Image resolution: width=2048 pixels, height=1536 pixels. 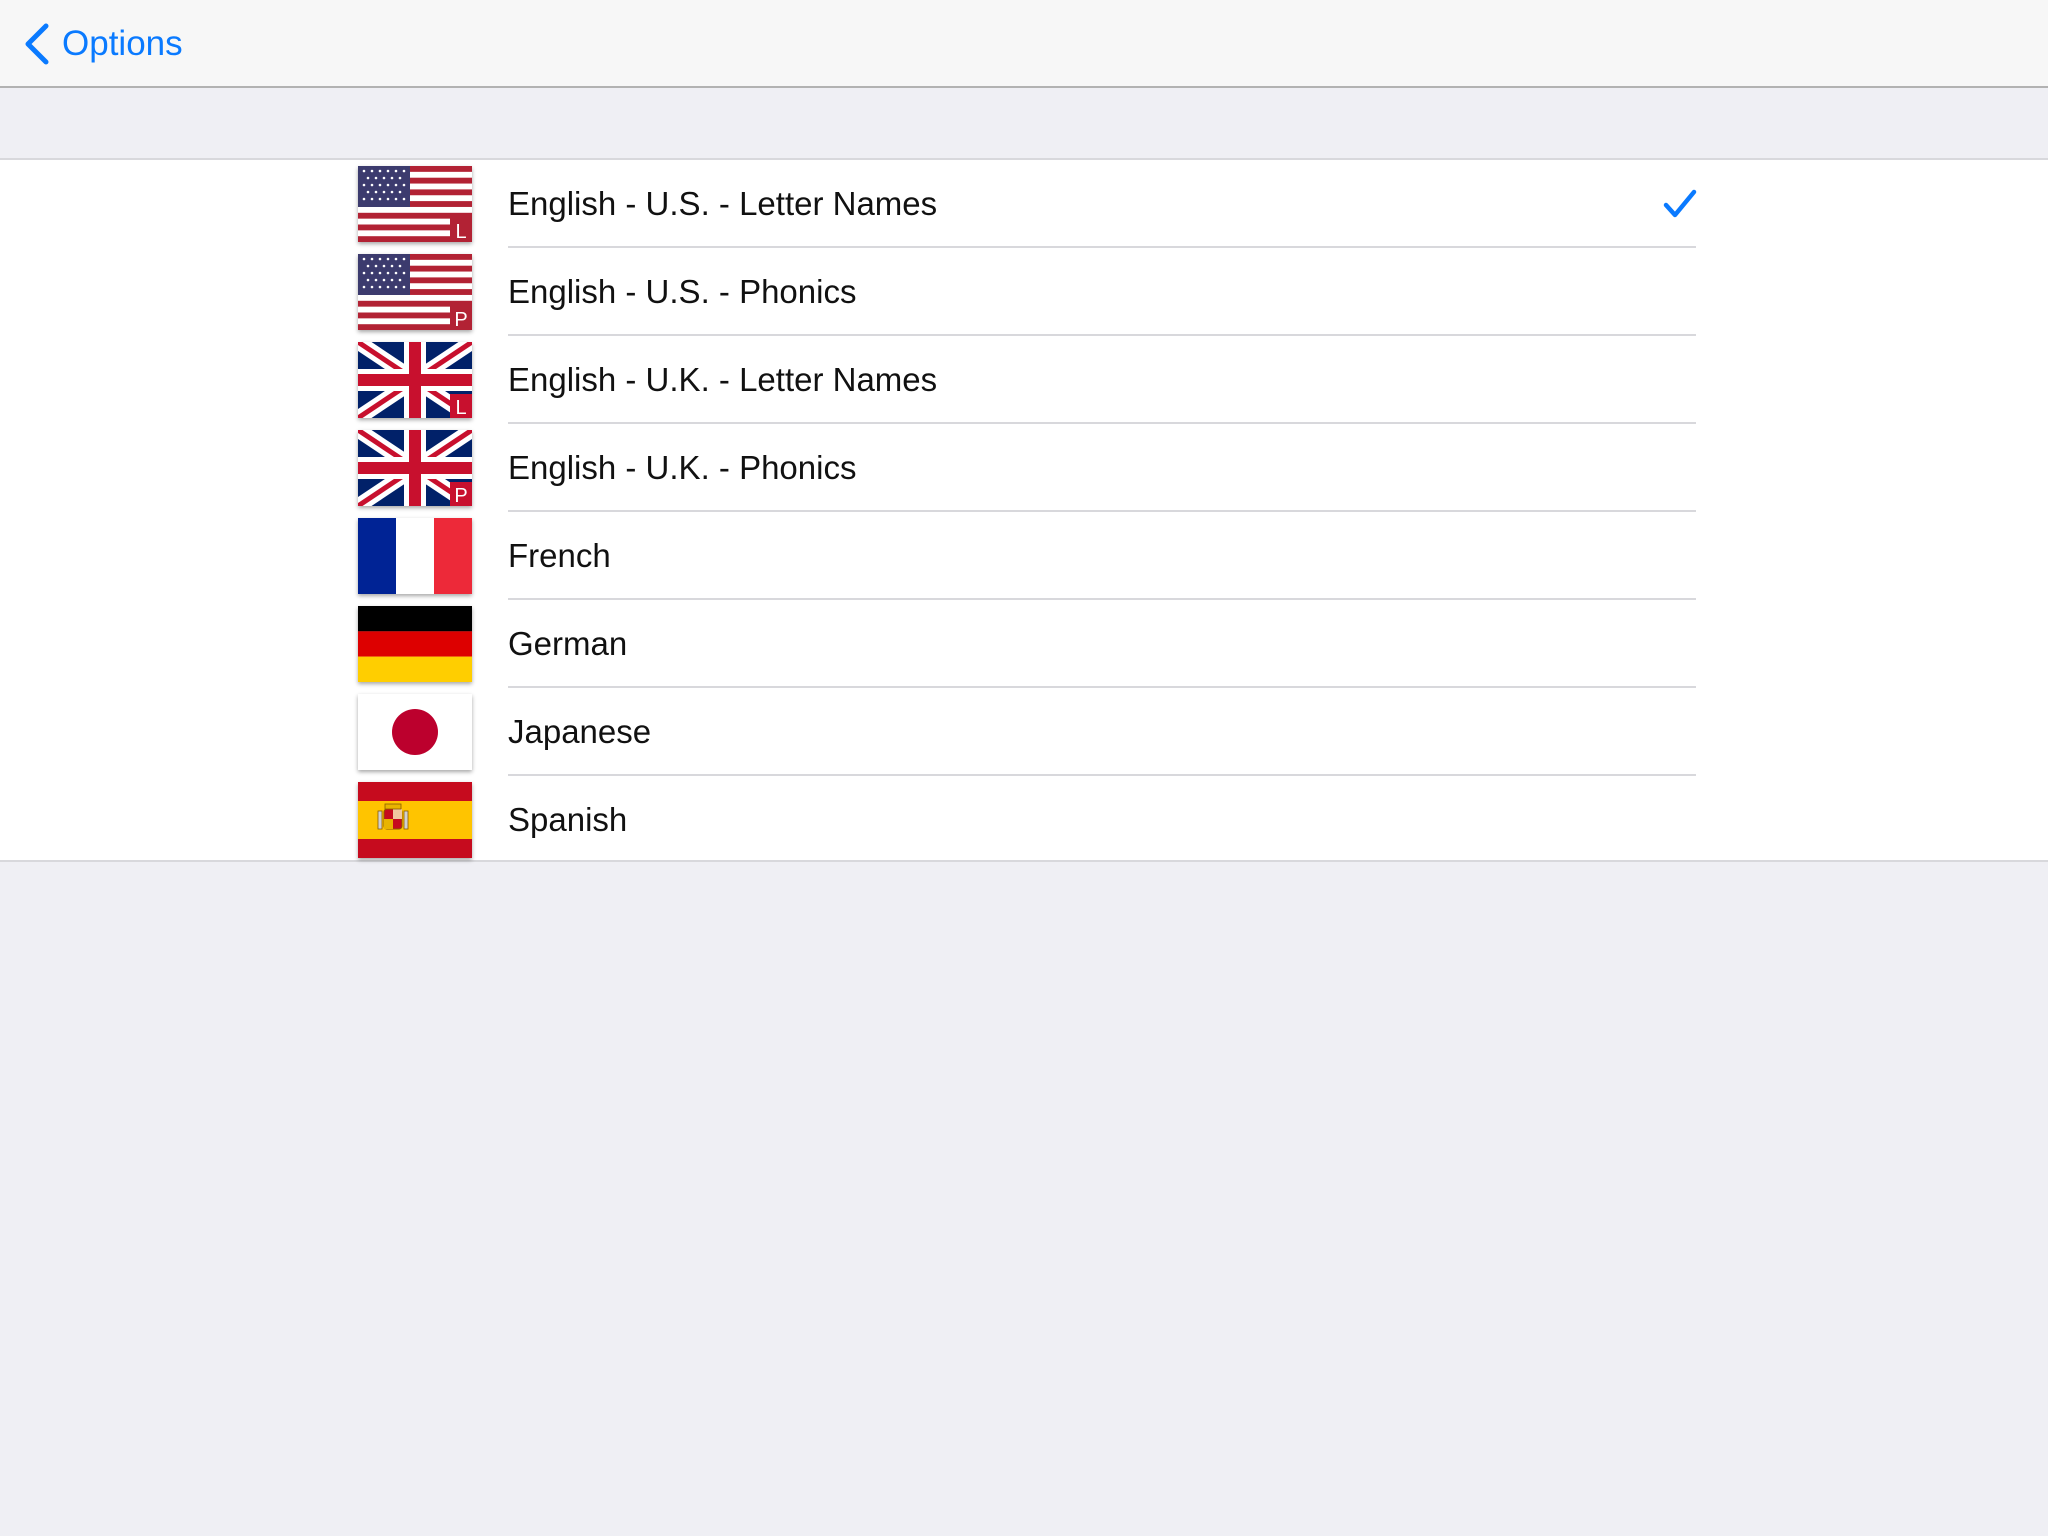 I want to click on spain-flag-icon, so click(x=415, y=820).